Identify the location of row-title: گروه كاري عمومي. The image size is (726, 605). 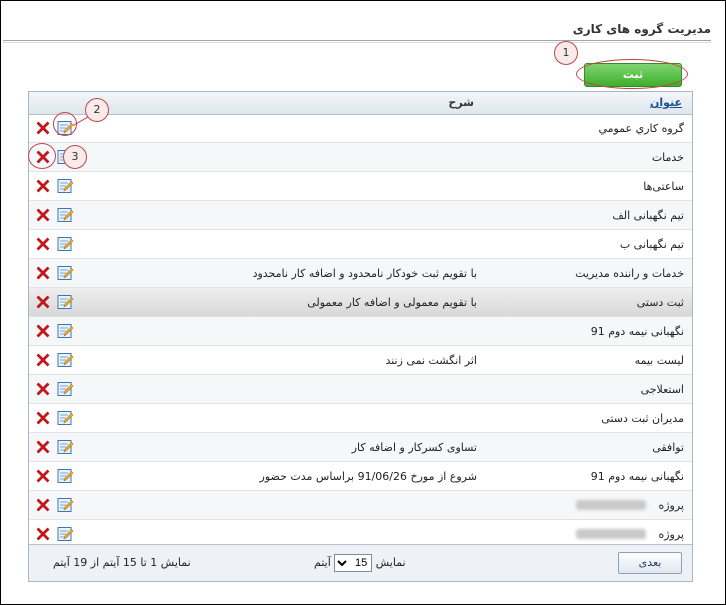
(641, 128).